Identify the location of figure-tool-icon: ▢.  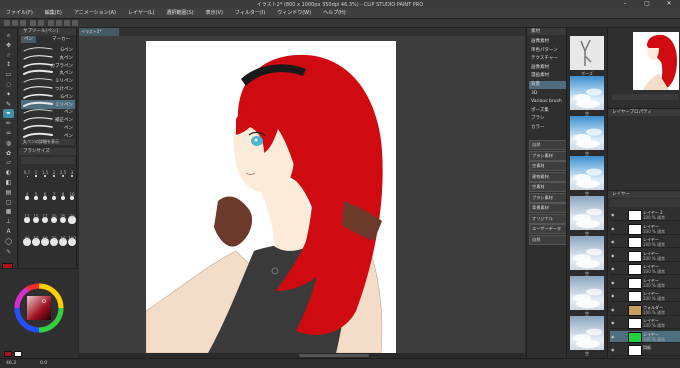
(8, 202).